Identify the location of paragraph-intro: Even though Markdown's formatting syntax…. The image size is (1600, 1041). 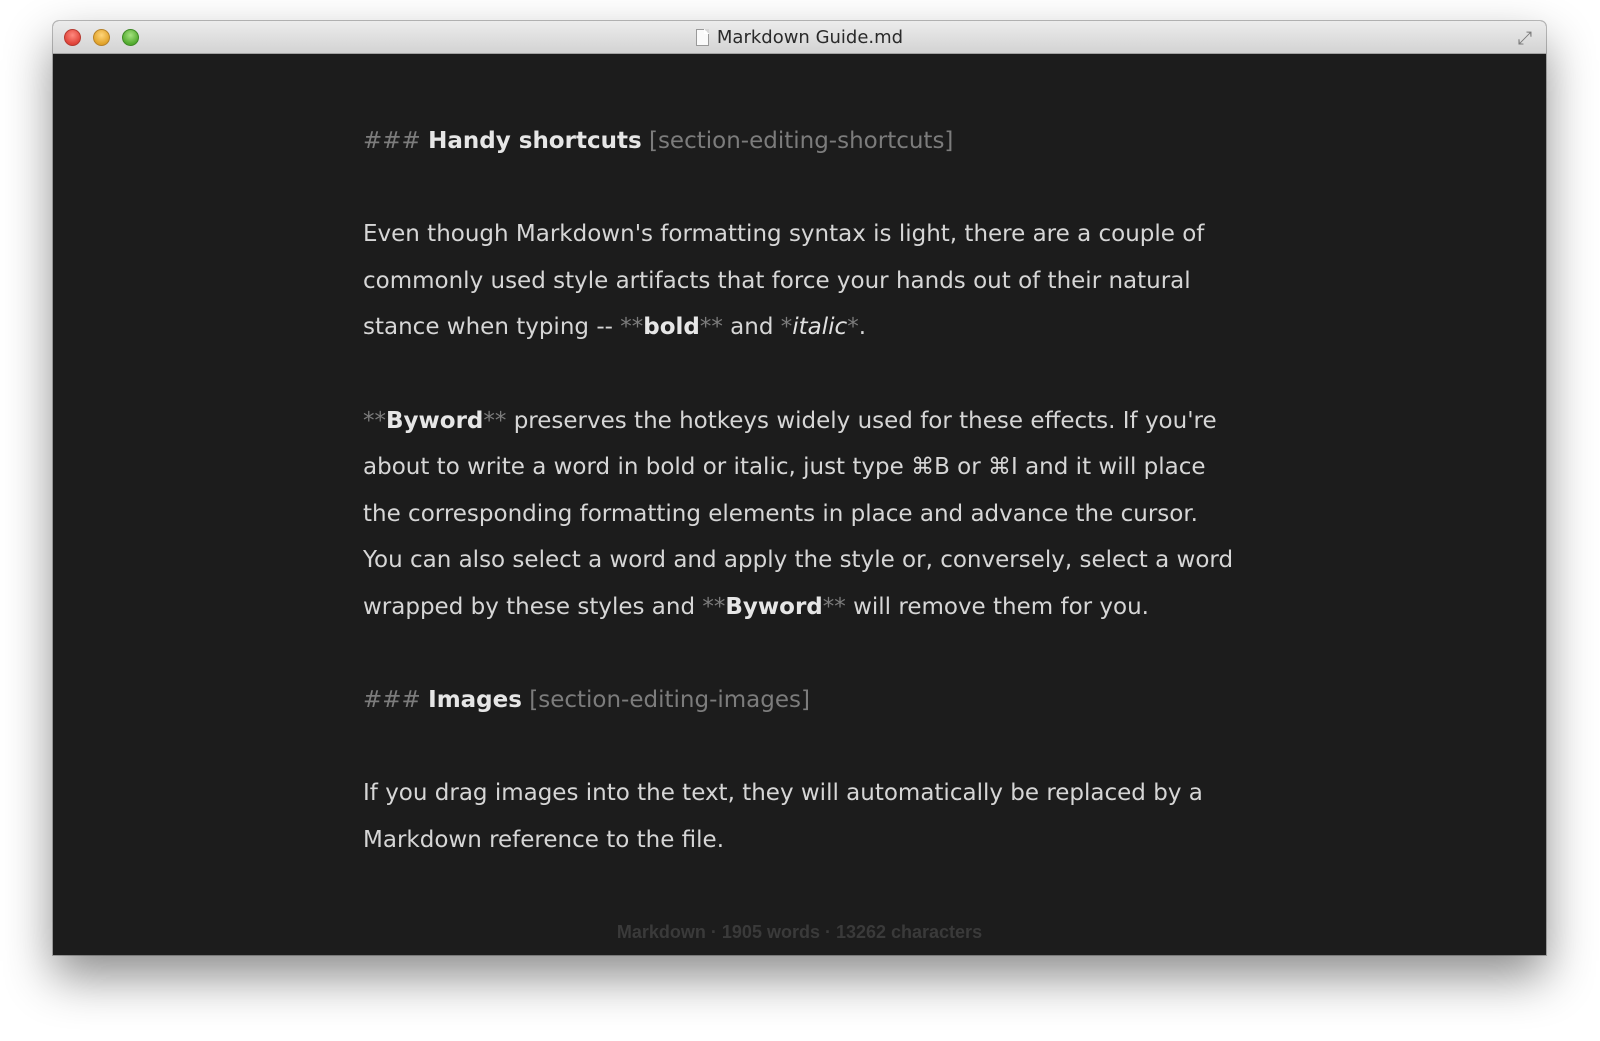
(803, 281).